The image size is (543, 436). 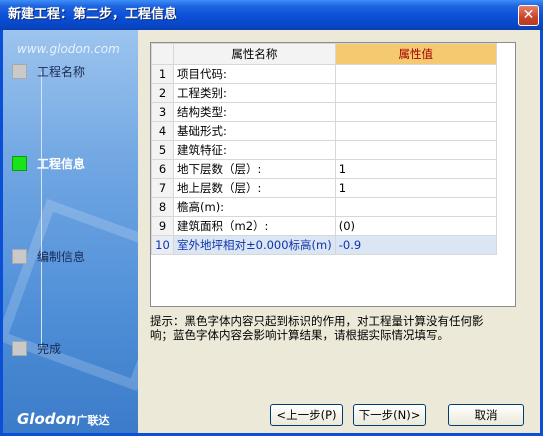 What do you see at coordinates (162, 169) in the screenshot?
I see `row-number: 6` at bounding box center [162, 169].